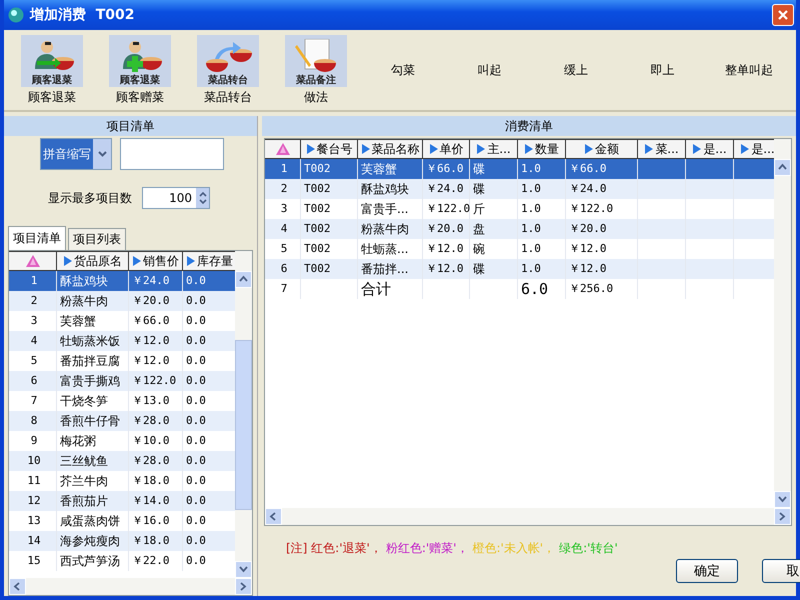 The image size is (800, 600). What do you see at coordinates (396, 149) in the screenshot?
I see `header-label: 菜品名称` at bounding box center [396, 149].